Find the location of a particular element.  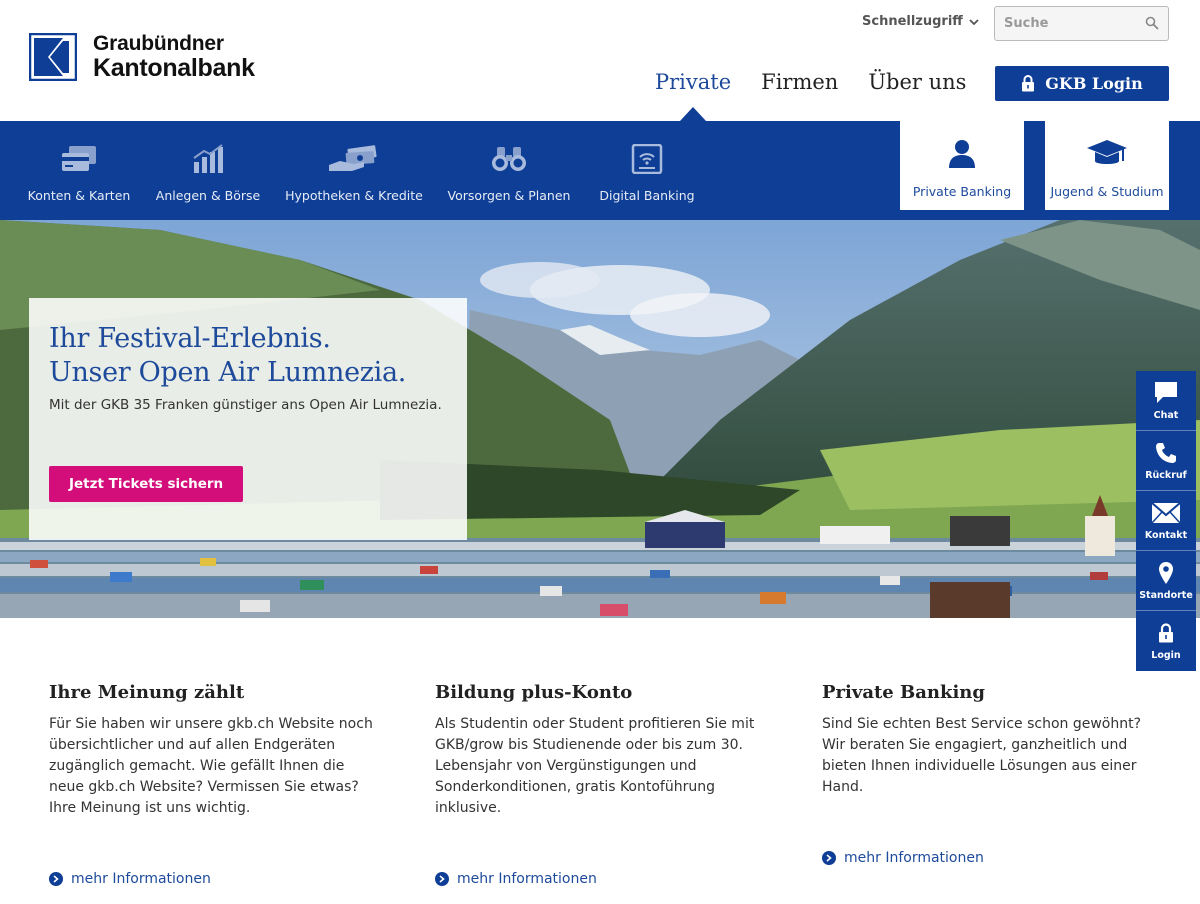

subnav-hypotheken-kredite: Hypotheken & Kredite is located at coordinates (354, 170).